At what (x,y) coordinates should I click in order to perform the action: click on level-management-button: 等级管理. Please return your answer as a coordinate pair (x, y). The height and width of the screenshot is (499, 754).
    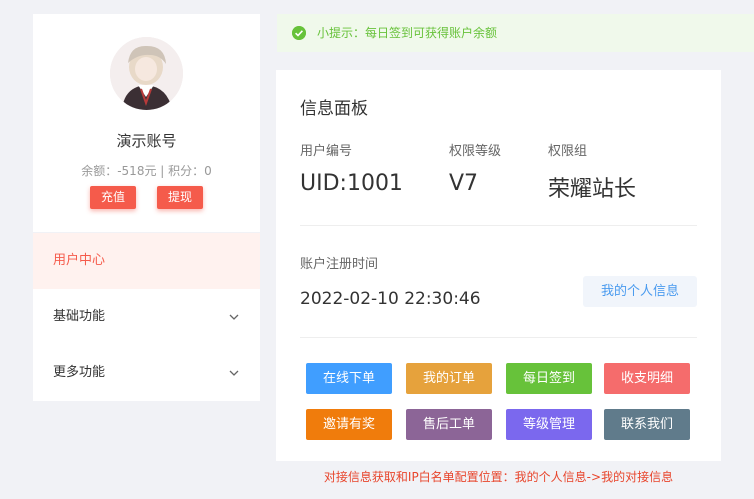
    Looking at the image, I should click on (549, 424).